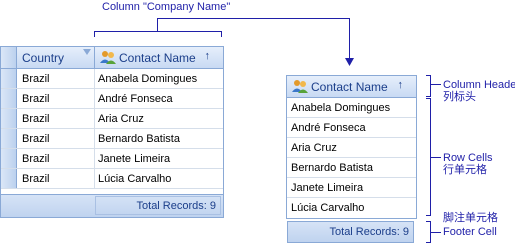 The height and width of the screenshot is (246, 515). I want to click on column-divider, so click(94, 129).